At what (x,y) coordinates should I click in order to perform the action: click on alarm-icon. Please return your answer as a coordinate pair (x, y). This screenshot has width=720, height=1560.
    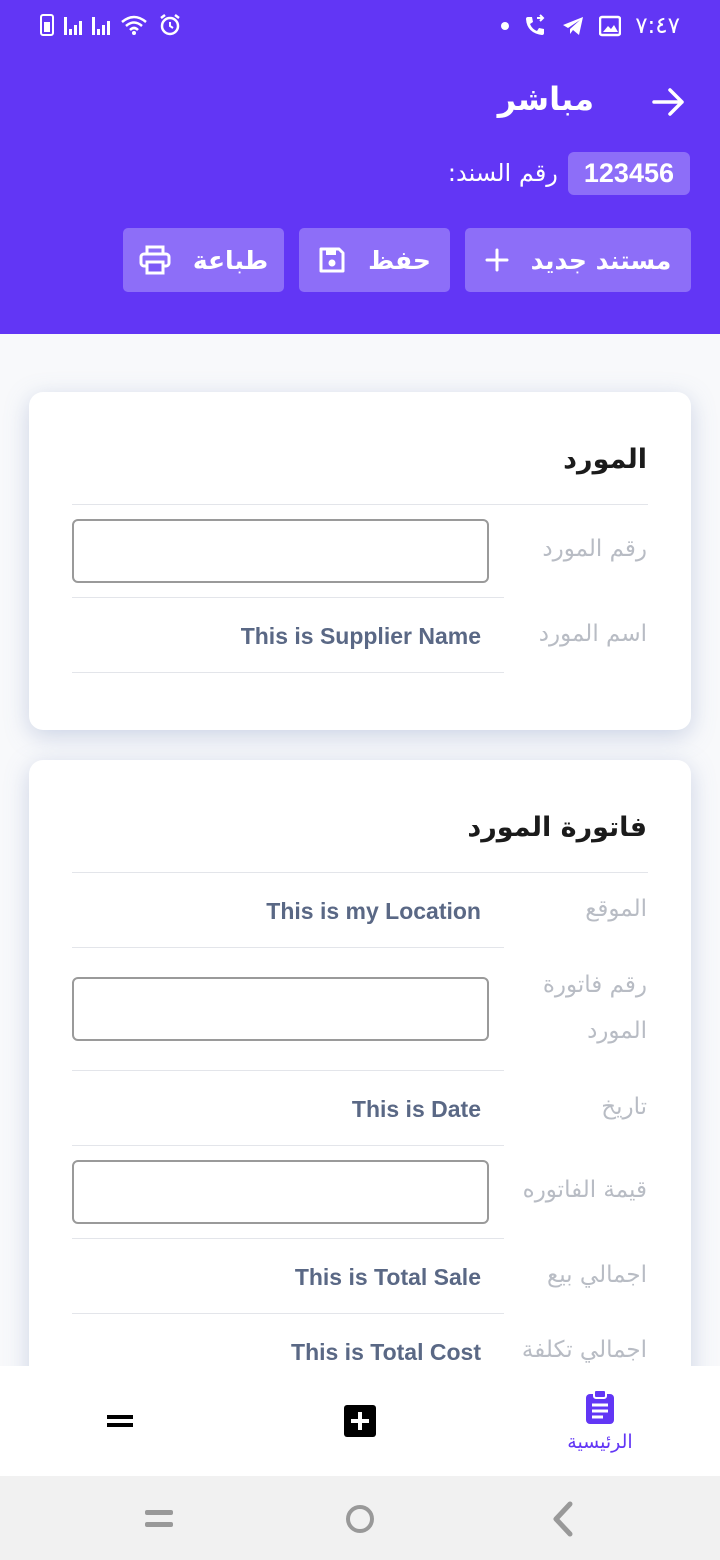
    Looking at the image, I should click on (170, 25).